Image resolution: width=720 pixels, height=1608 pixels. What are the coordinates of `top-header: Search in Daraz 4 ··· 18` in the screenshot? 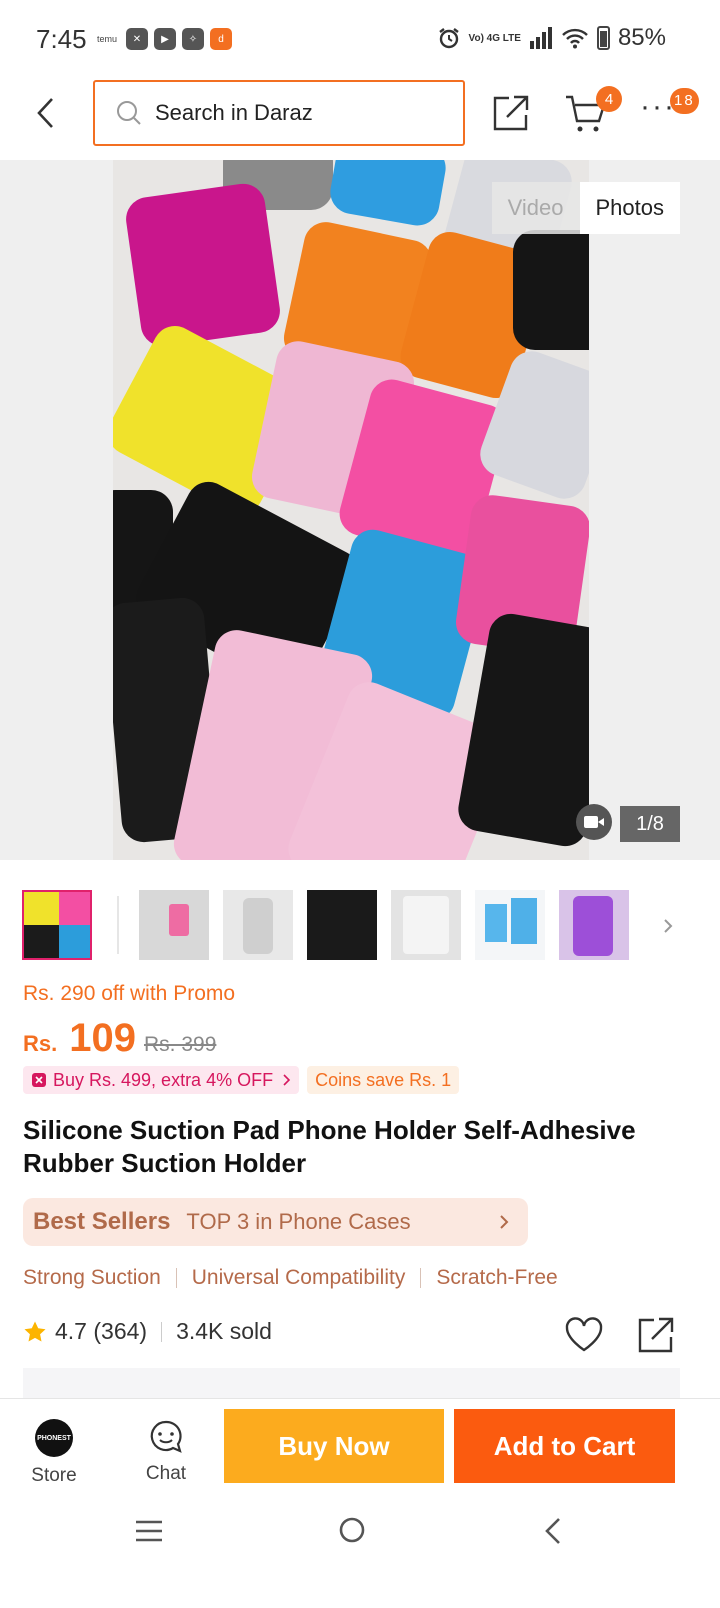 It's located at (360, 120).